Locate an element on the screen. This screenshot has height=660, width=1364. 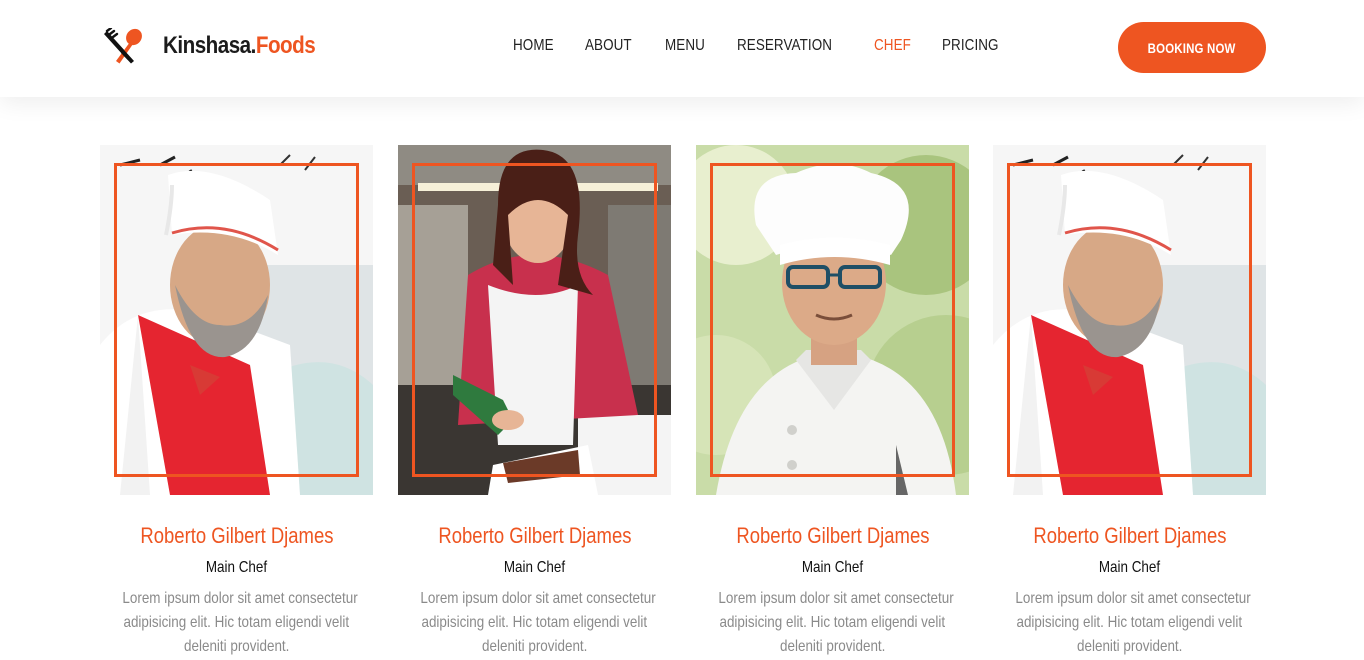
fork-spoon-icon is located at coordinates (123, 46).